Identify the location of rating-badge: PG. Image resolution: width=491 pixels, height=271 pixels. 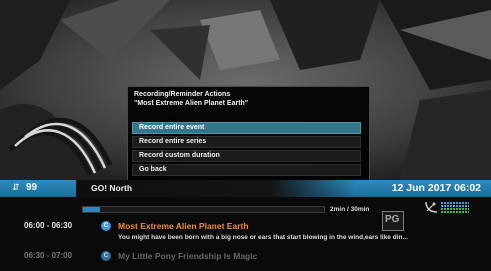
(393, 221).